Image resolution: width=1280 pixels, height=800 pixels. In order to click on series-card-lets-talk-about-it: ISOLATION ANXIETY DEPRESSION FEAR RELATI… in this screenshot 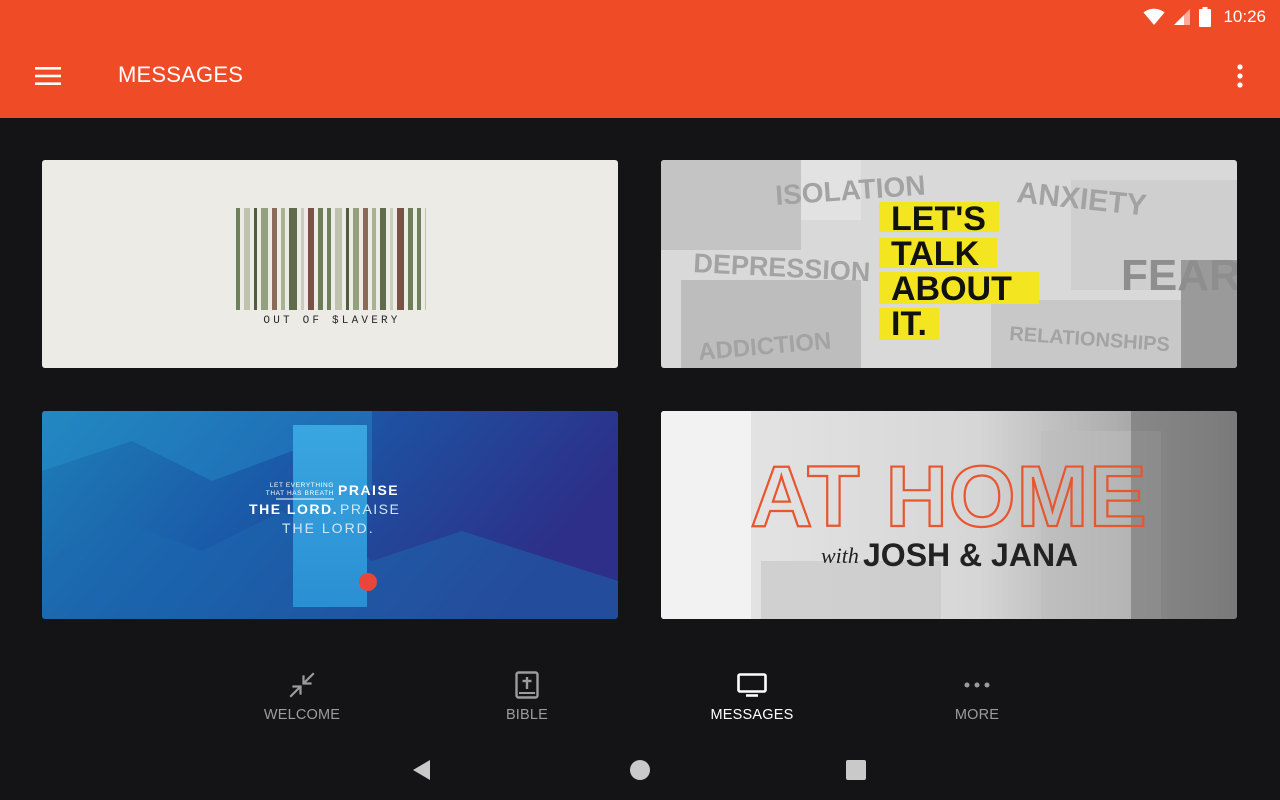, I will do `click(949, 264)`.